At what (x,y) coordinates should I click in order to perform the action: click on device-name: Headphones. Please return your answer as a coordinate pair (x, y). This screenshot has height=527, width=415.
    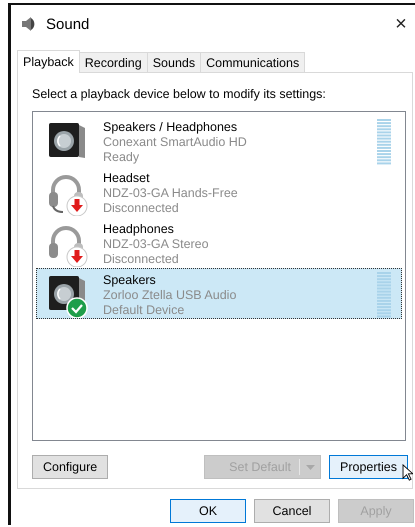
    Looking at the image, I should click on (139, 229).